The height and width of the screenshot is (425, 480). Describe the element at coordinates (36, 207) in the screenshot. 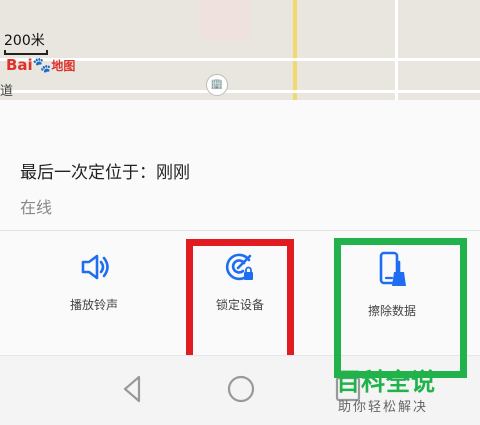

I see `device-status: 在线` at that location.